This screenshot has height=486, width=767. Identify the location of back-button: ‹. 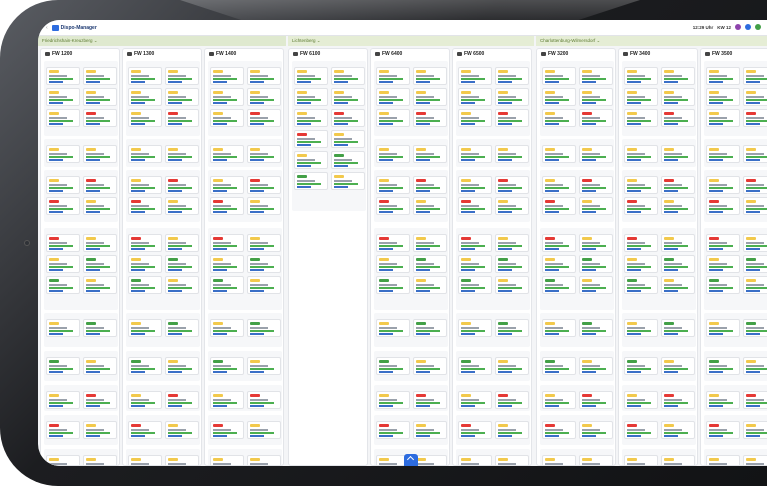
(47, 28).